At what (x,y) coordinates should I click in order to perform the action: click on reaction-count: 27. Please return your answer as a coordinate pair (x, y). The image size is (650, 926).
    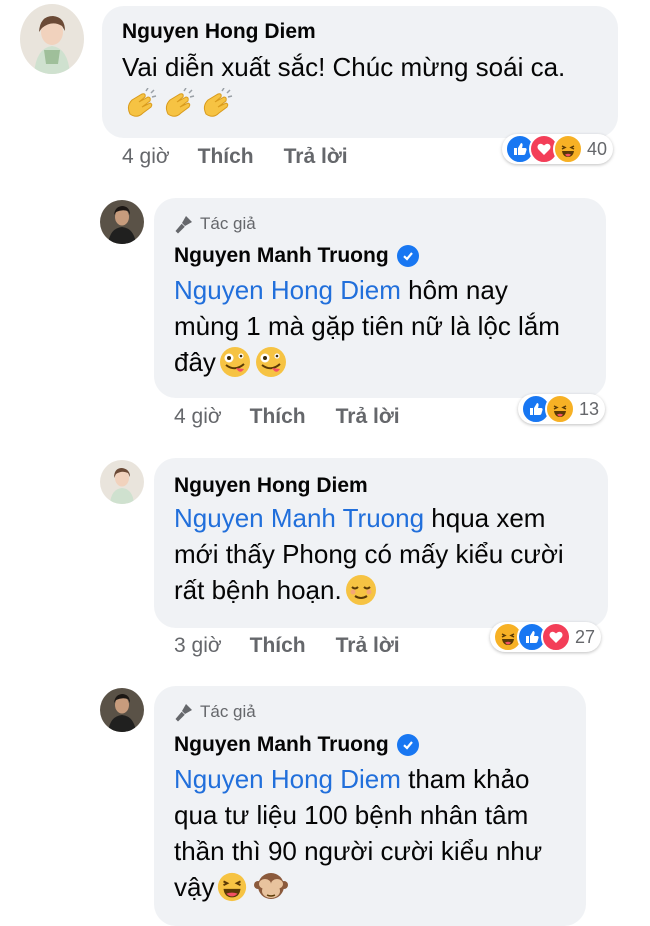
    Looking at the image, I should click on (585, 636).